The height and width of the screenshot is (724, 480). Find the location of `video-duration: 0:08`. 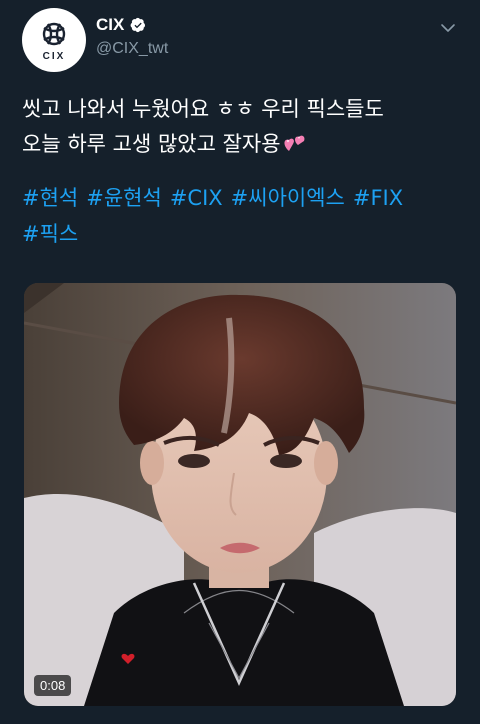

video-duration: 0:08 is located at coordinates (53, 685).